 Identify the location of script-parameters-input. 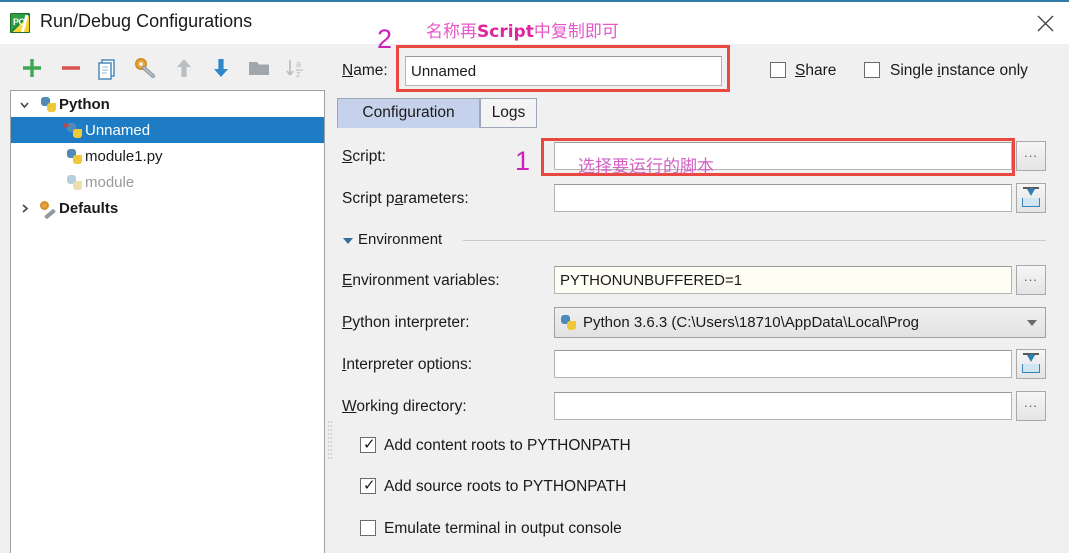
(783, 198).